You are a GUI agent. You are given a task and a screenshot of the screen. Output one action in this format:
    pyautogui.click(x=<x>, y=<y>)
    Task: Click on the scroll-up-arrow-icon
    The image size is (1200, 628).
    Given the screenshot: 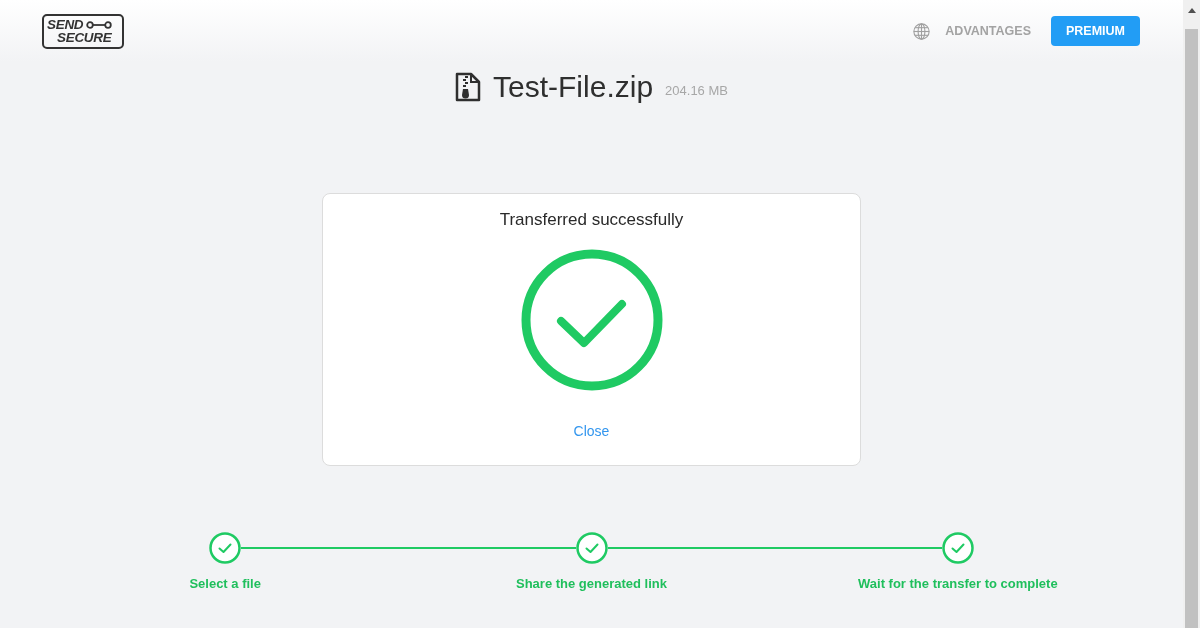 What is the action you would take?
    pyautogui.click(x=1191, y=10)
    